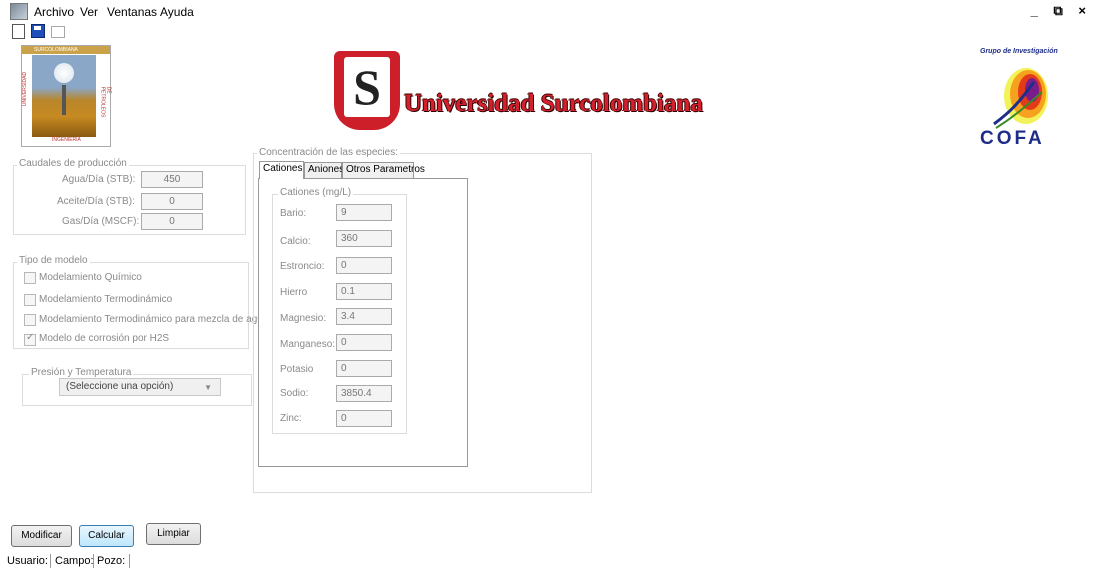  What do you see at coordinates (1061, 11) in the screenshot?
I see `window-controls: _ ⧉ ×` at bounding box center [1061, 11].